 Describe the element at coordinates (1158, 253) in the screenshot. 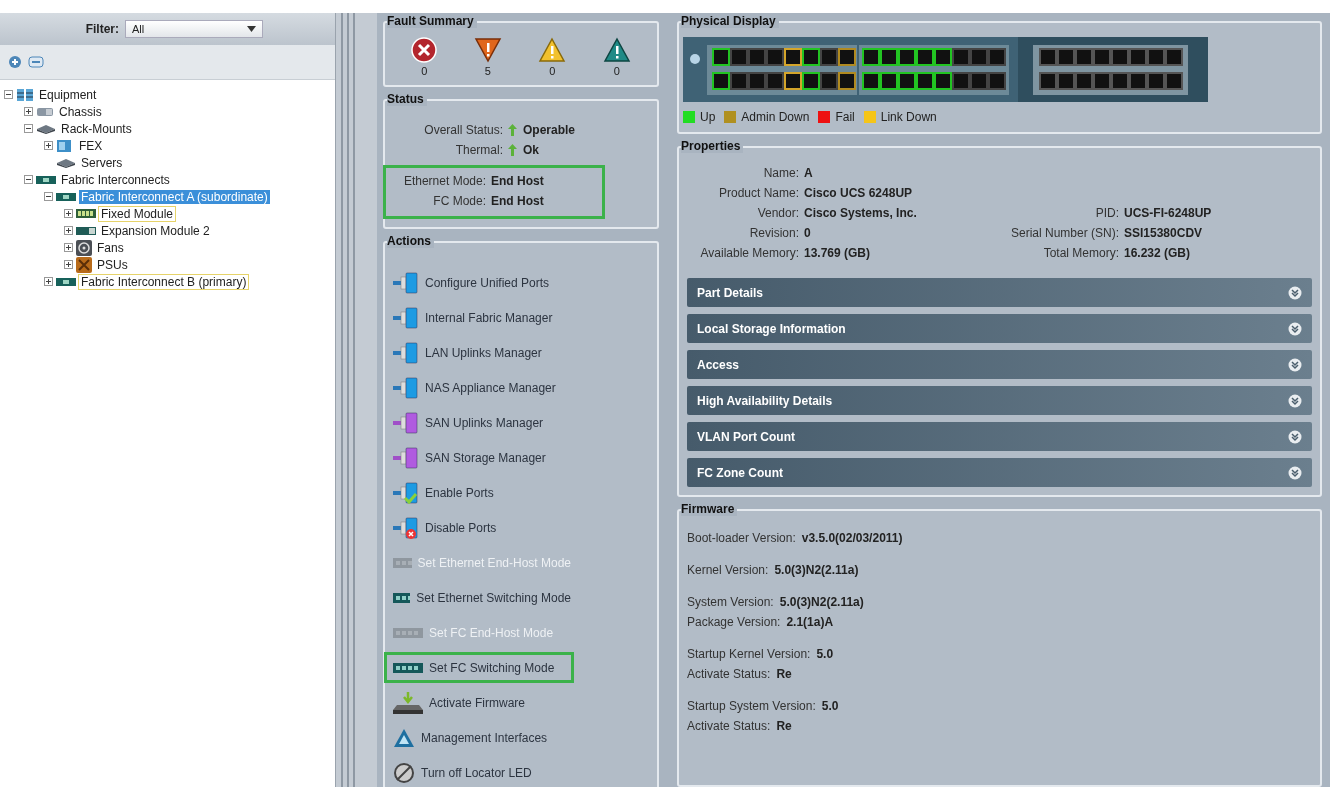

I see `property-value: 16.232 (GB)` at that location.